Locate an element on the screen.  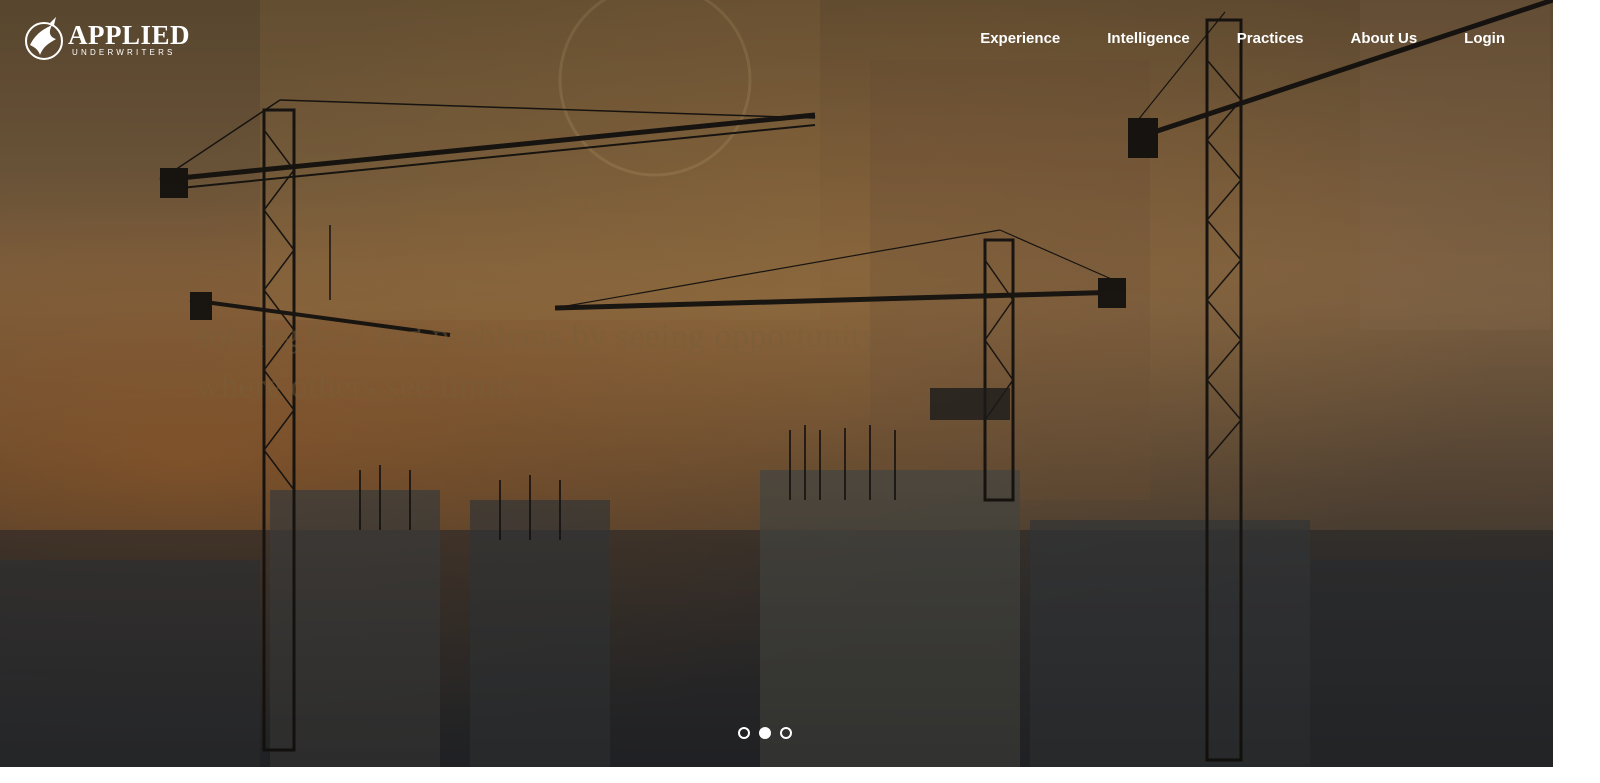
nav-practices: Practices is located at coordinates (1270, 39).